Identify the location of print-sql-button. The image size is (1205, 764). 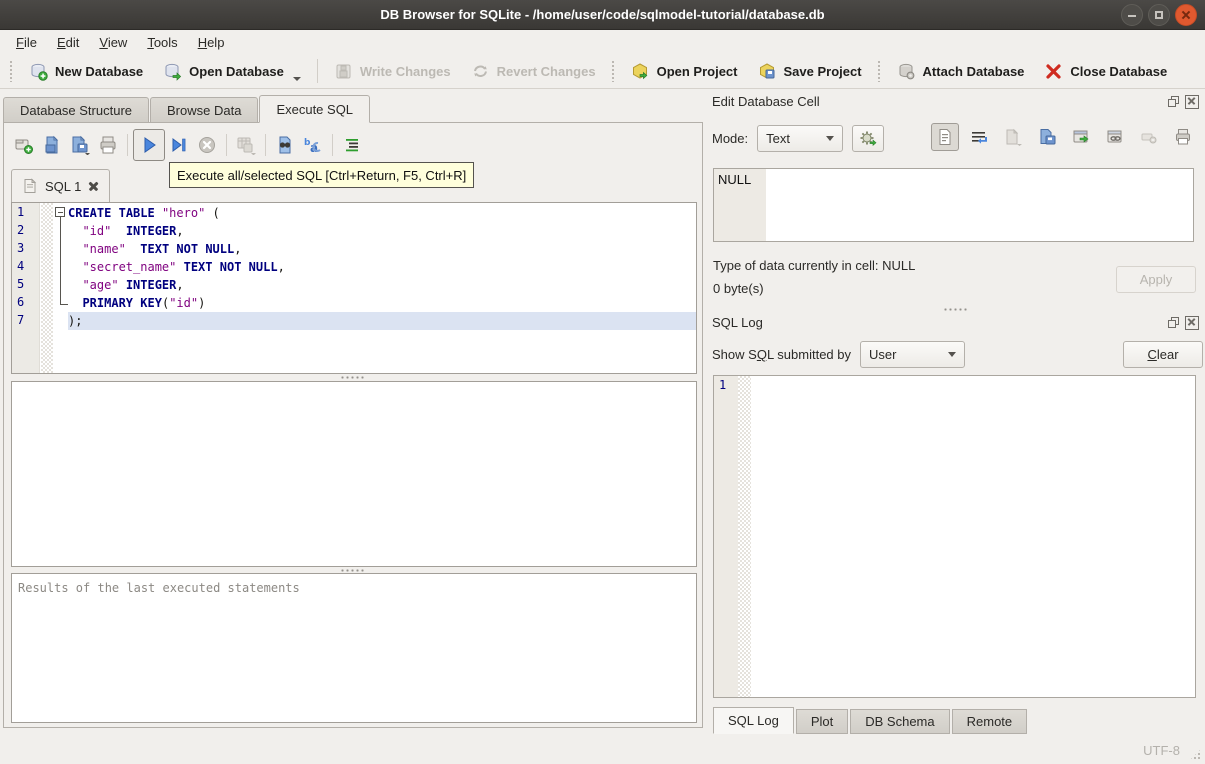
(108, 145).